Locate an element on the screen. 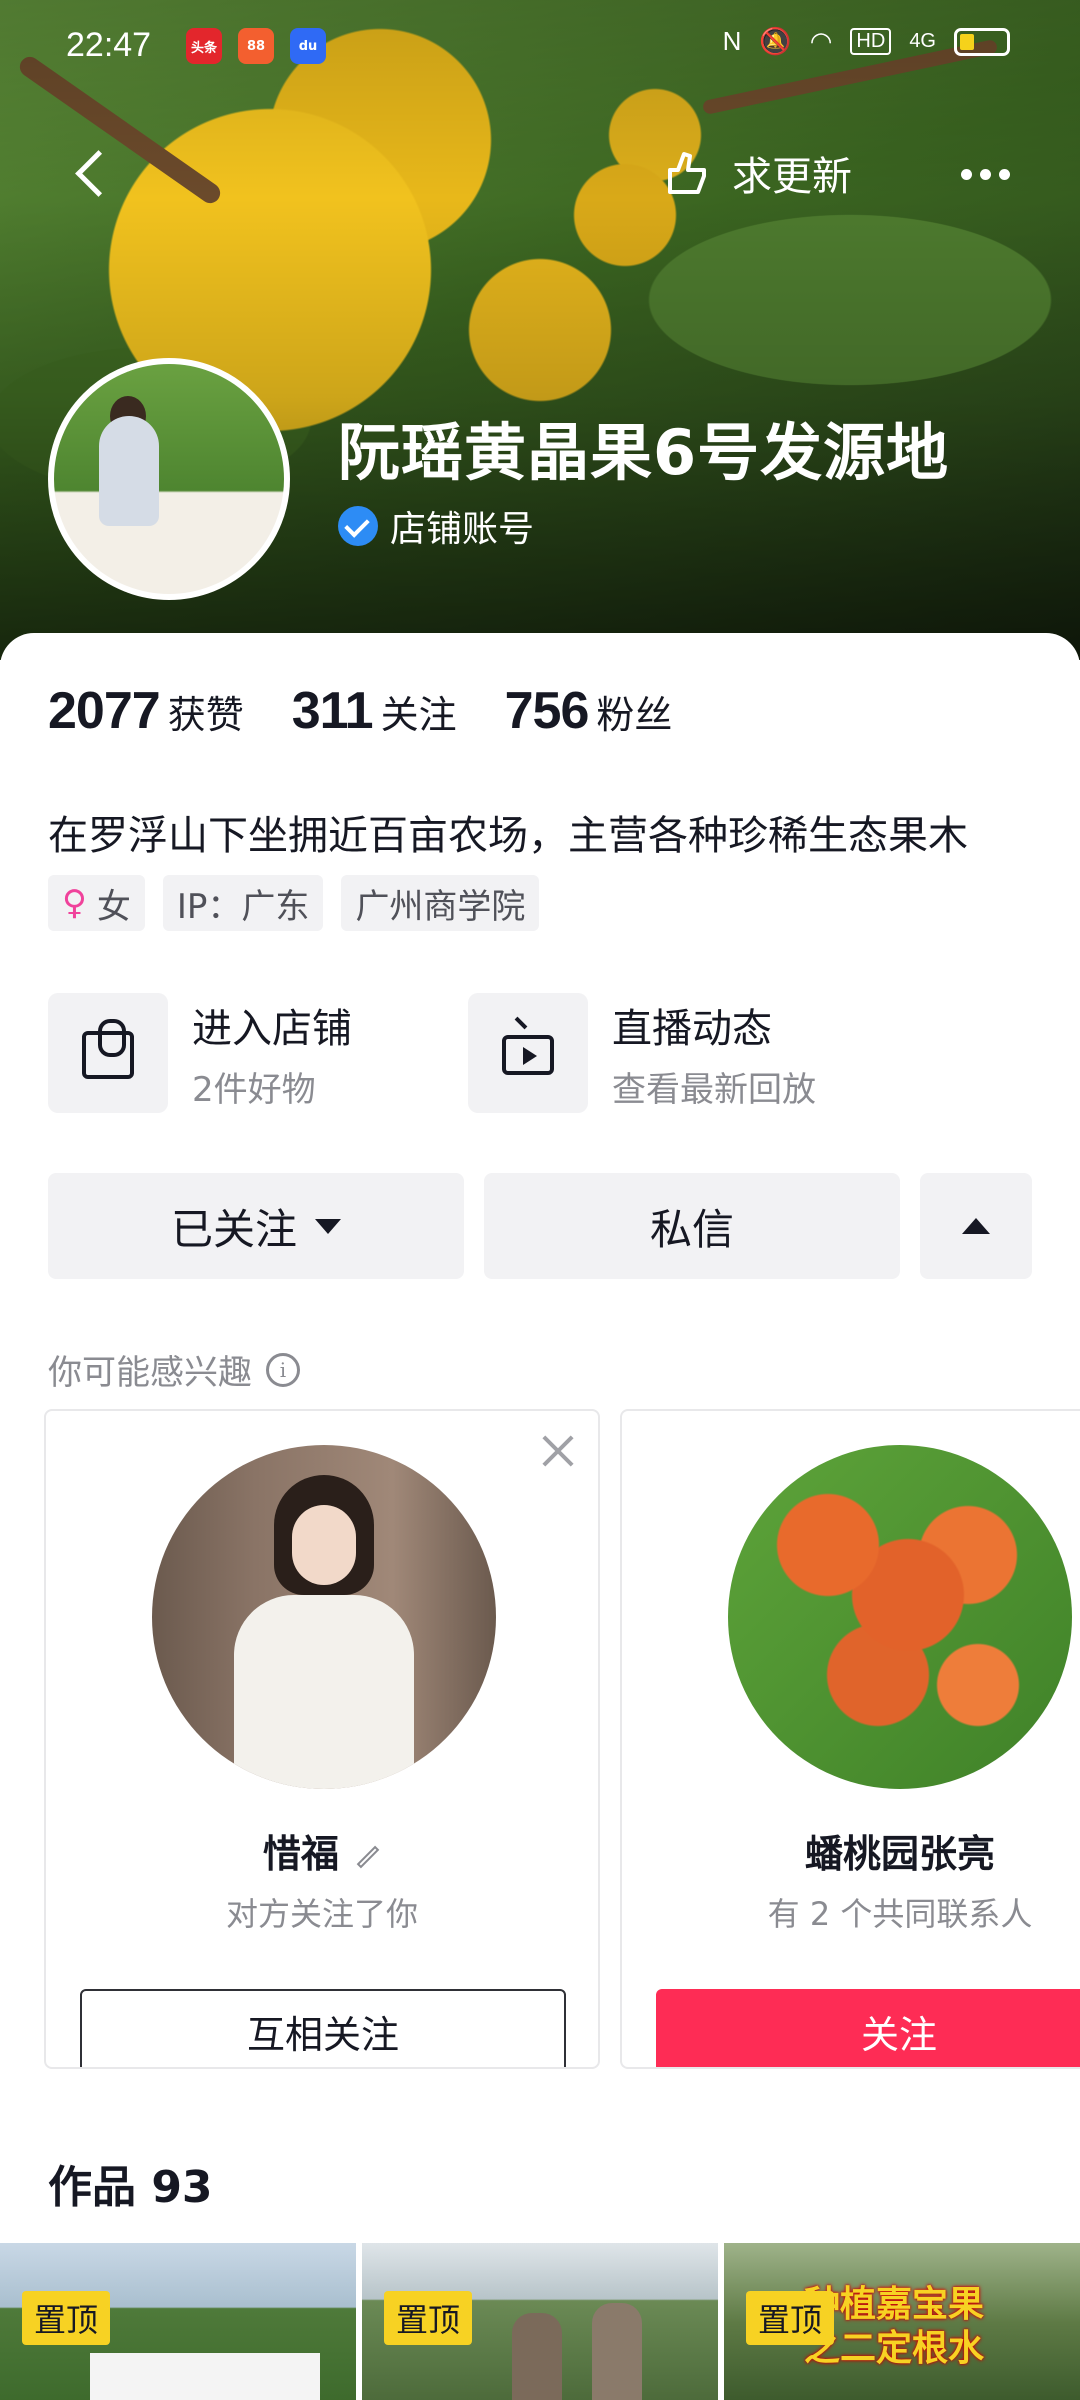 The height and width of the screenshot is (2400, 1080). message-button: 私信 is located at coordinates (692, 1226).